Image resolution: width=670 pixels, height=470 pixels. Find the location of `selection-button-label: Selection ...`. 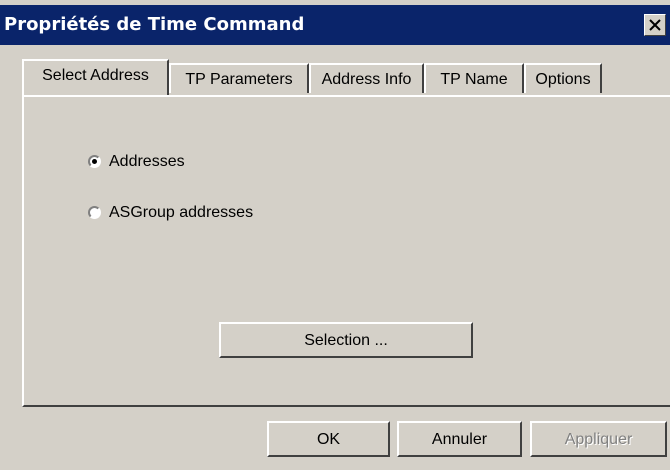

selection-button-label: Selection ... is located at coordinates (346, 340).